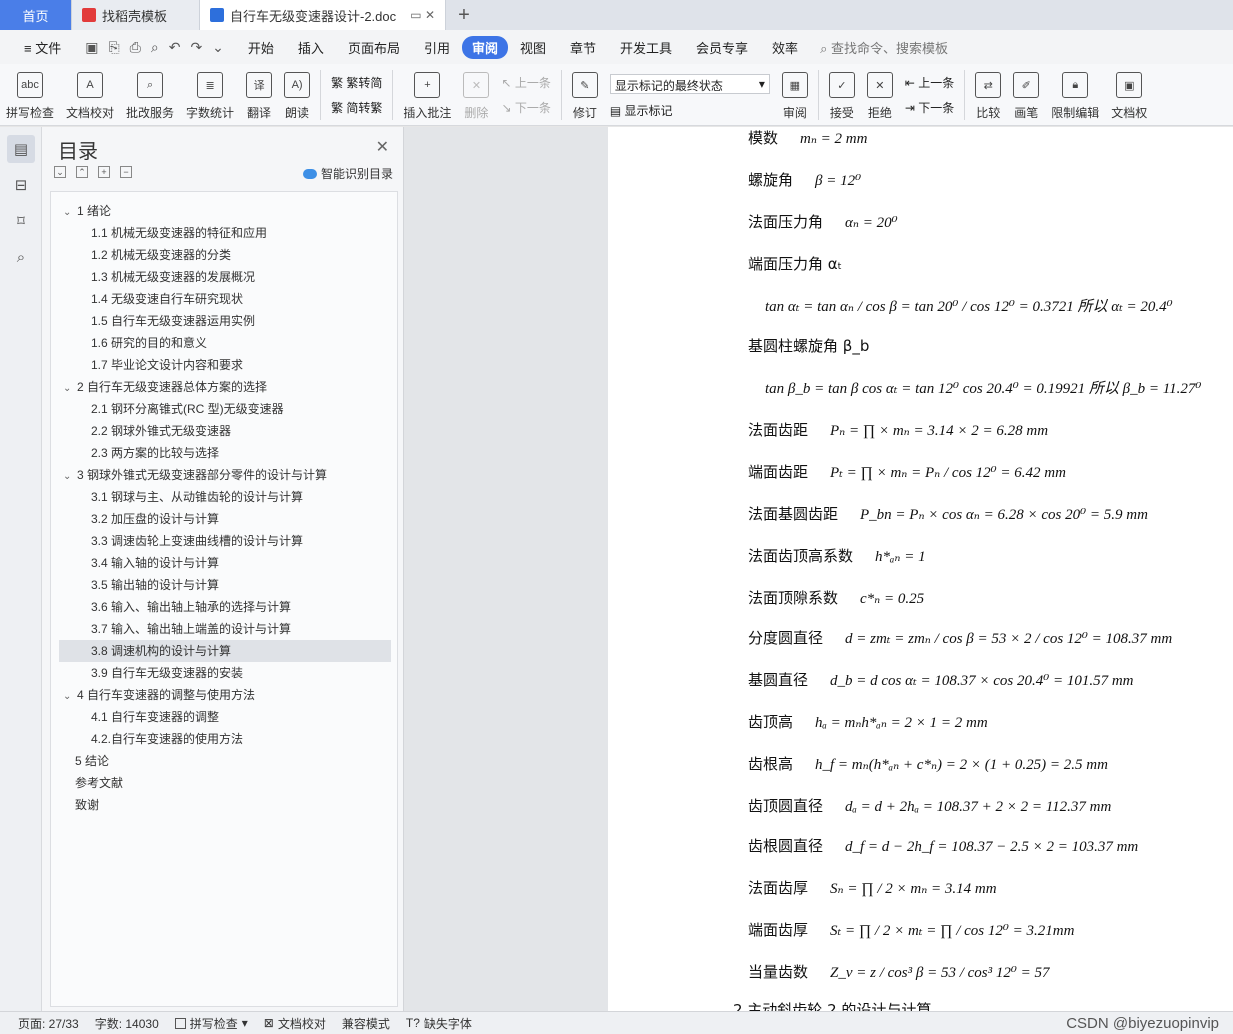  I want to click on toc-item: 2.2 钢球外锥式无级变速器, so click(225, 431).